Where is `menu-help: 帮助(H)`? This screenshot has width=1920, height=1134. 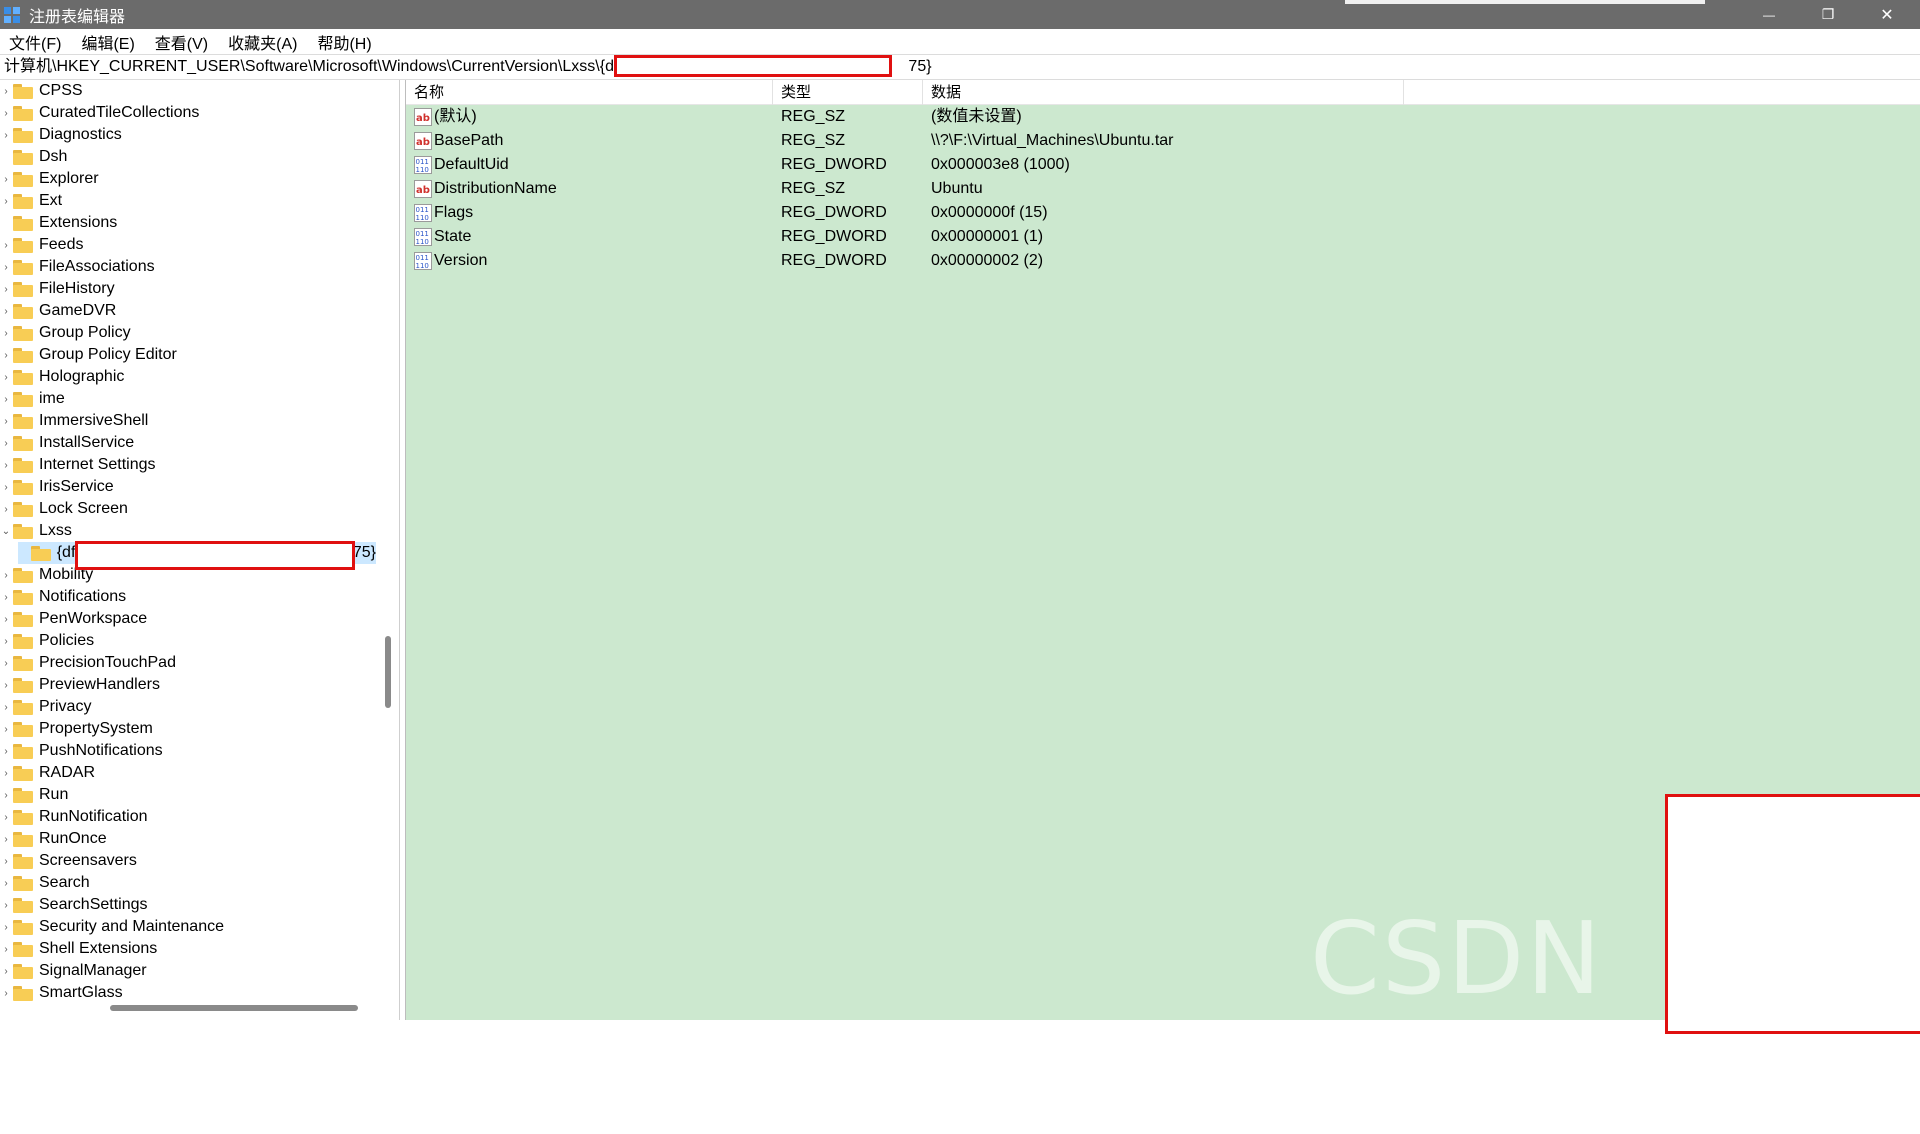 menu-help: 帮助(H) is located at coordinates (344, 42).